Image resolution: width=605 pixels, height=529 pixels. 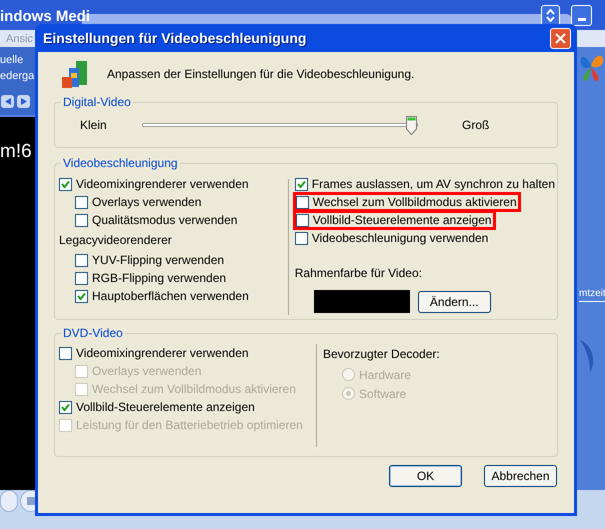 What do you see at coordinates (581, 15) in the screenshot?
I see `minimize-button` at bounding box center [581, 15].